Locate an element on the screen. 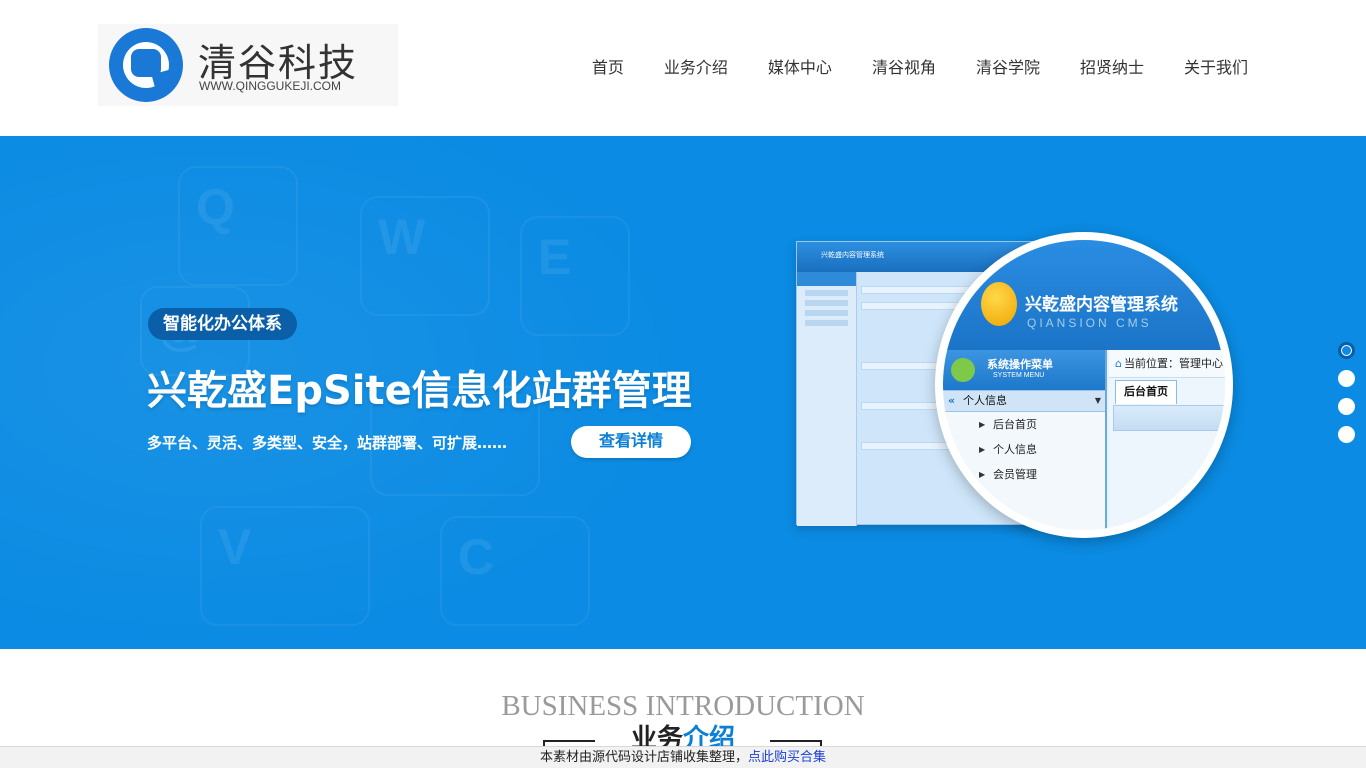 The height and width of the screenshot is (768, 1366). cms-content: ⌂ 当前位置：管理中心 后台首页 is located at coordinates (1167, 440).